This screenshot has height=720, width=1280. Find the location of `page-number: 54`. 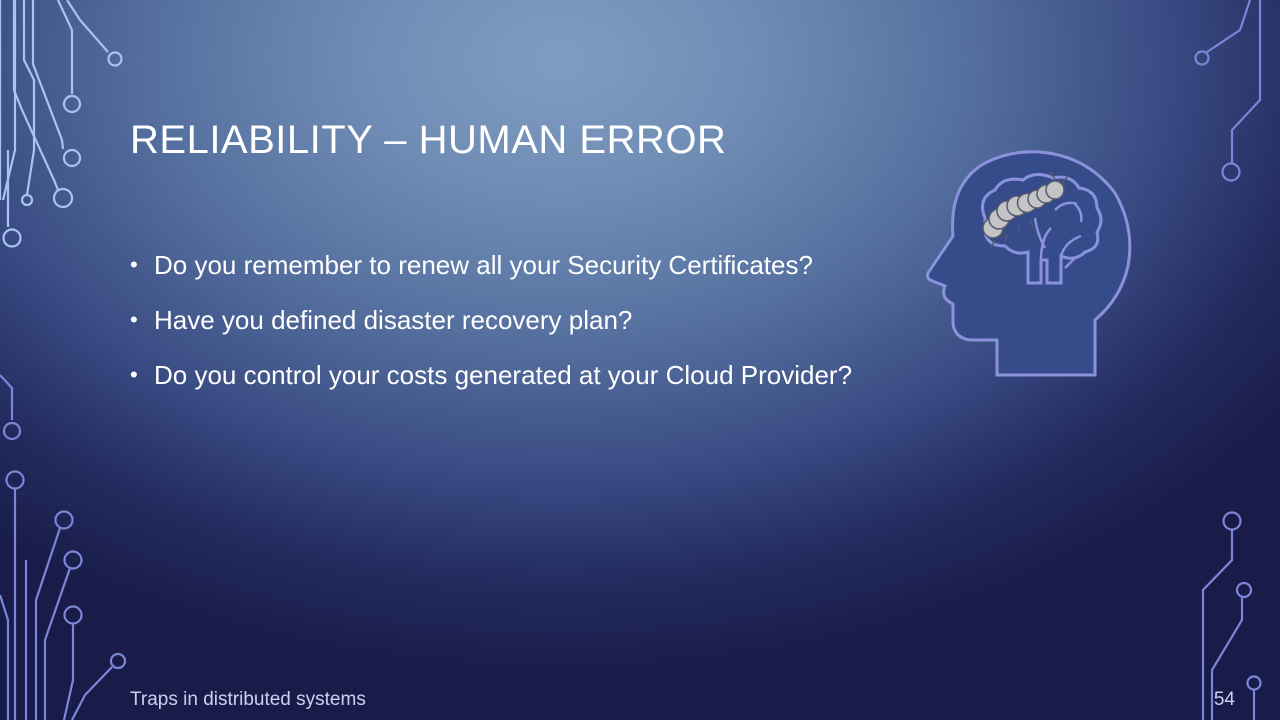

page-number: 54 is located at coordinates (1224, 699).